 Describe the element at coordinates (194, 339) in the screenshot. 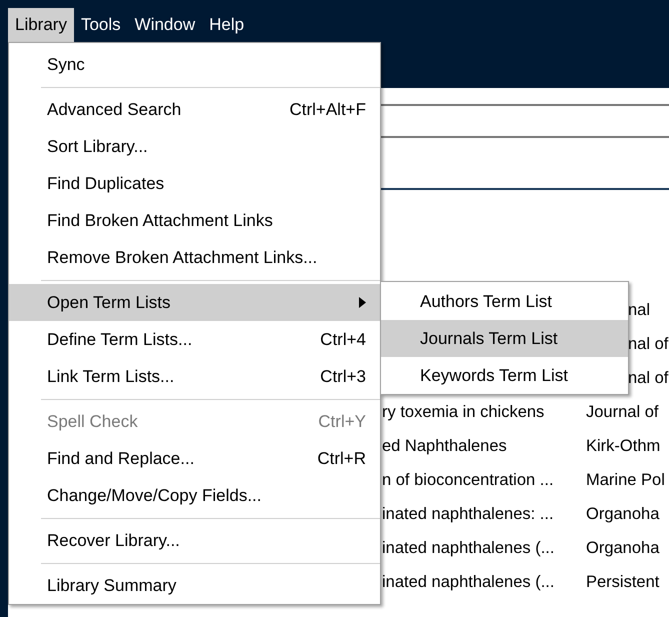

I see `menu-item: Define Term Lists... Ctrl+4` at that location.